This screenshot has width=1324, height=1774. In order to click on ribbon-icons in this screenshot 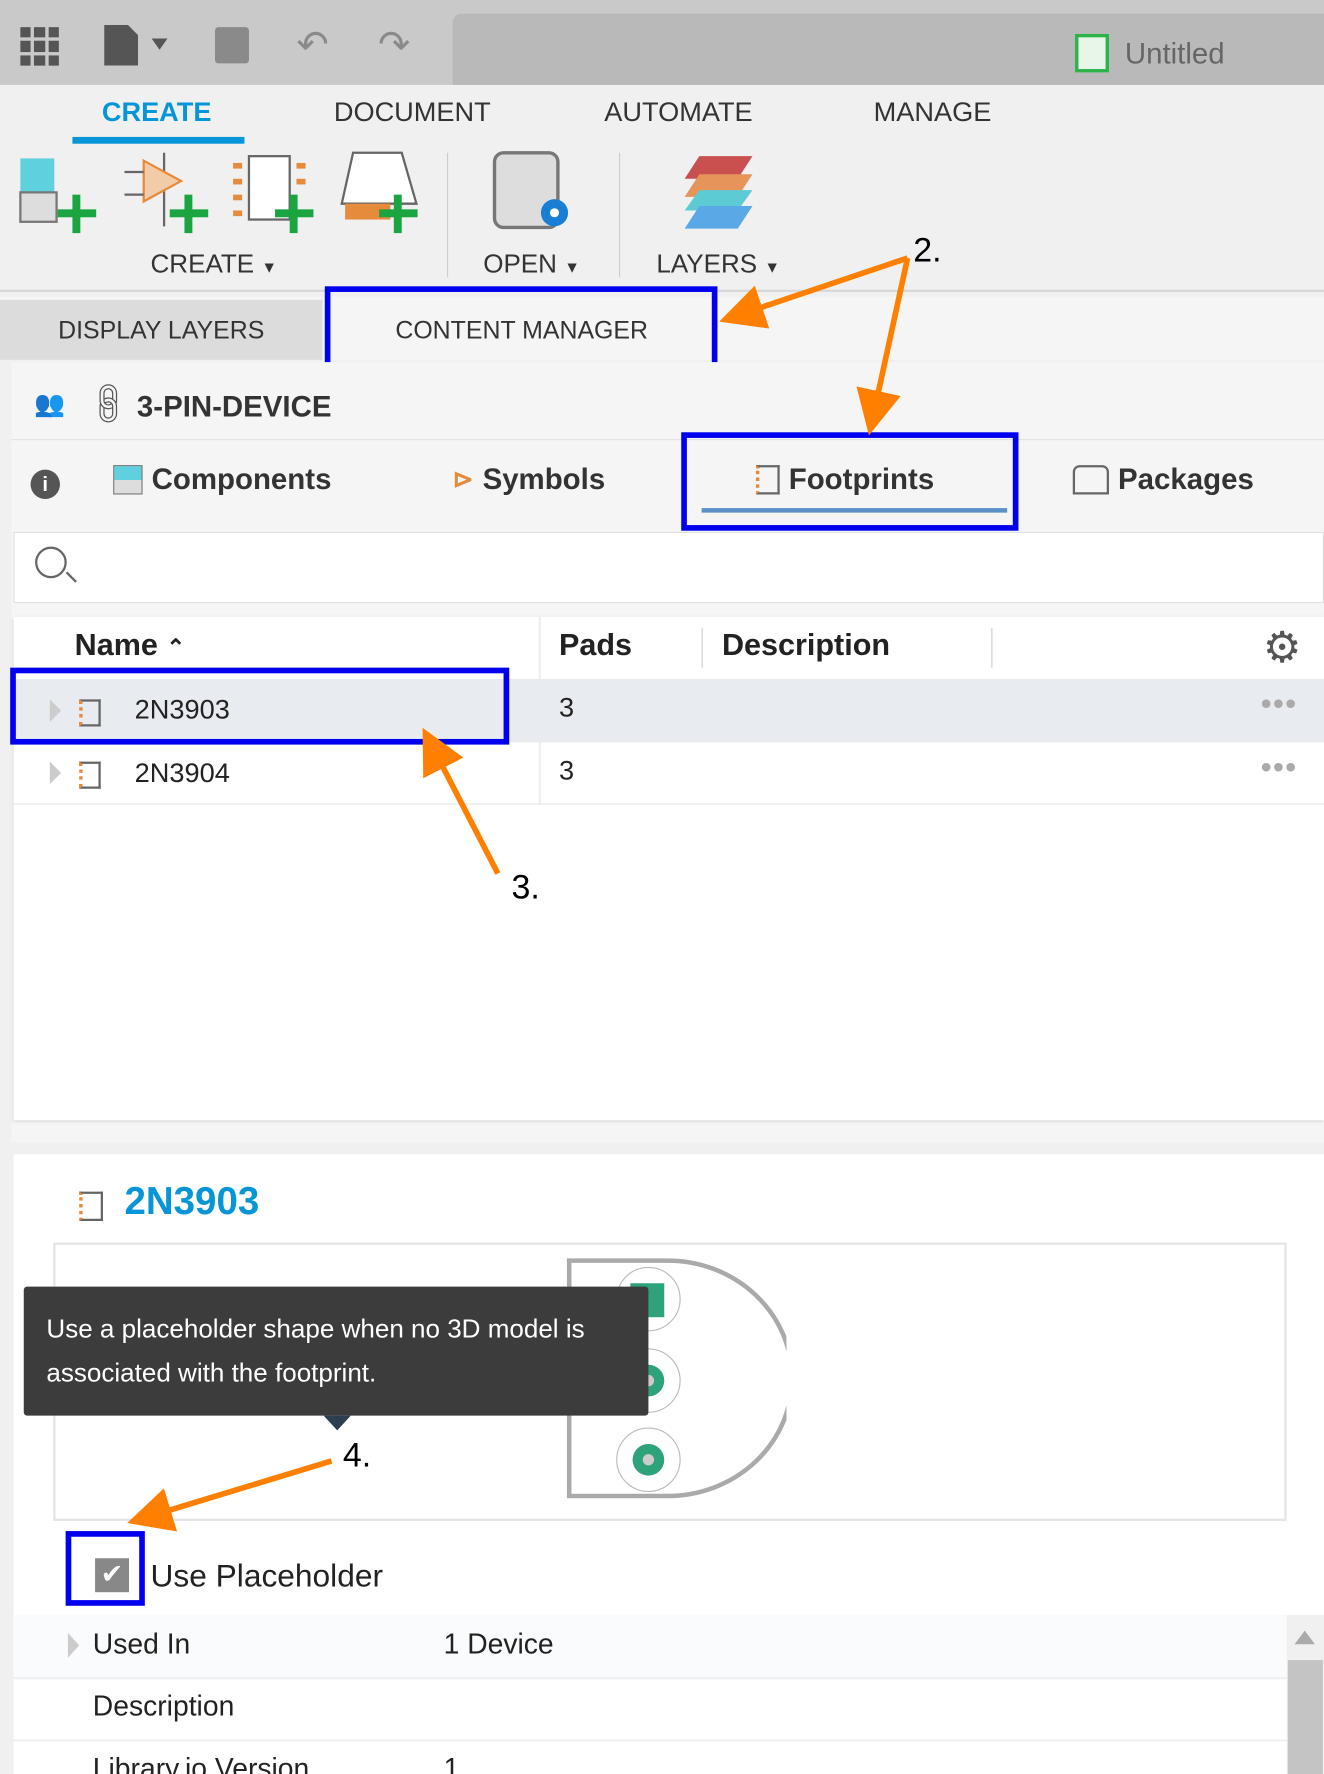, I will do `click(386, 192)`.